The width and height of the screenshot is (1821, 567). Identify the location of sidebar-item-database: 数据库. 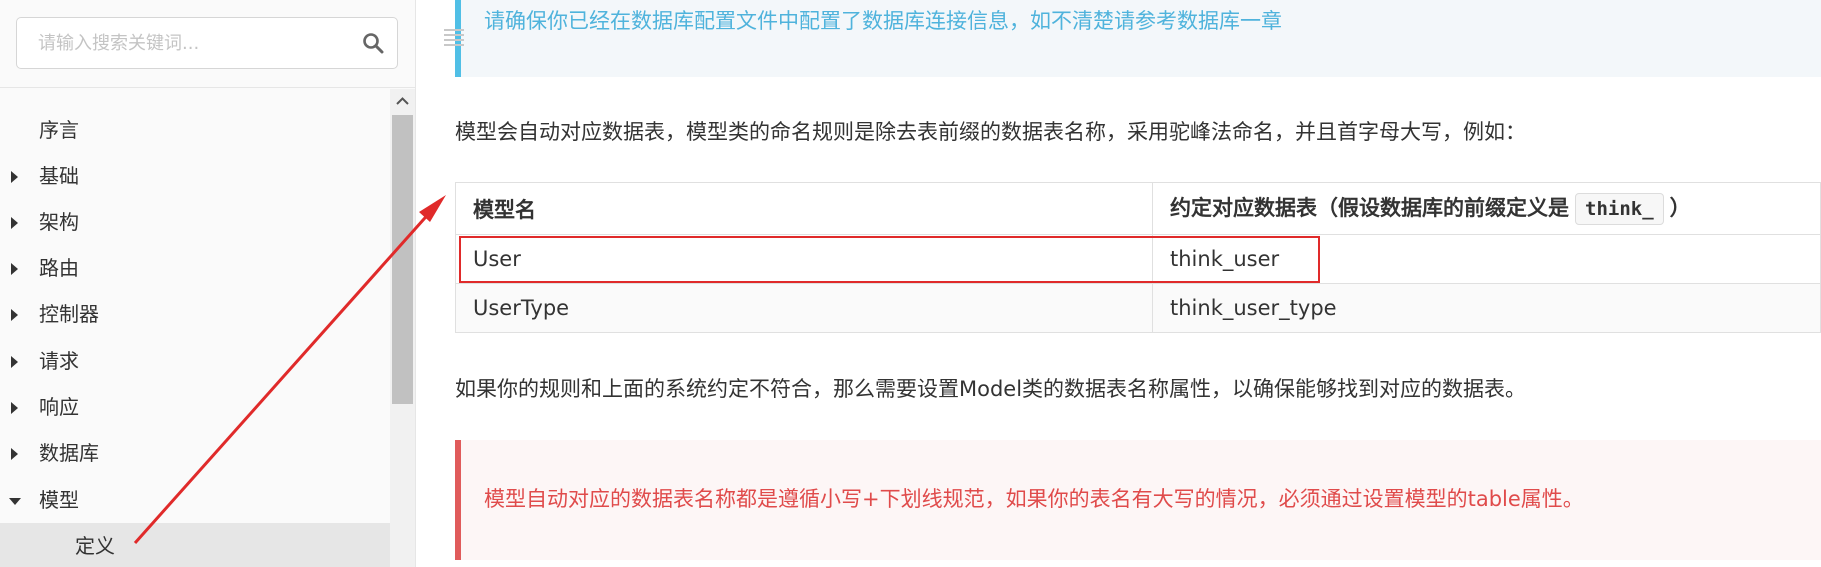
(195, 453).